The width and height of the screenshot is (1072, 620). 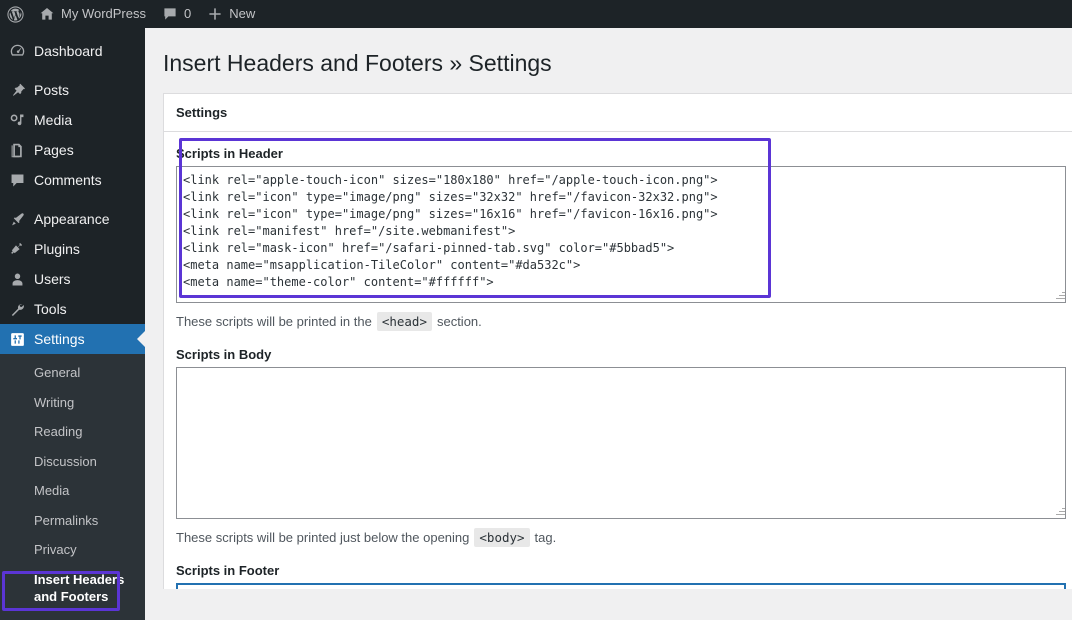 I want to click on sidebar-item-dashboard: Dashboard, so click(x=72, y=51).